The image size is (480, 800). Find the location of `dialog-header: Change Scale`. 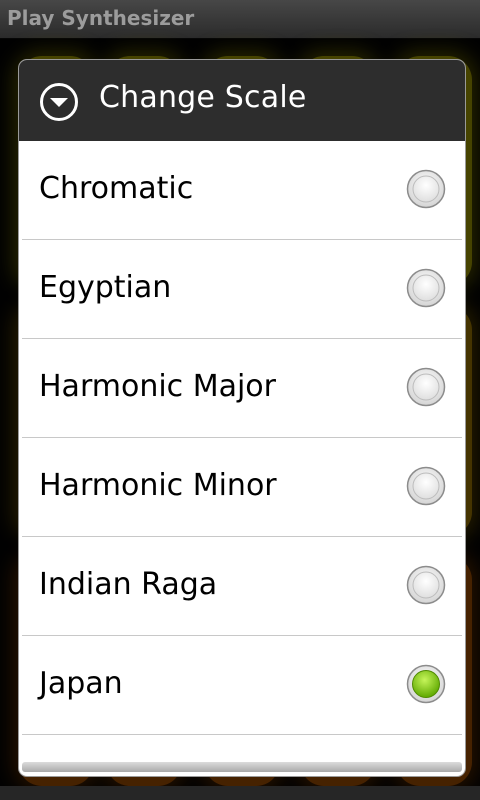

dialog-header: Change Scale is located at coordinates (242, 100).